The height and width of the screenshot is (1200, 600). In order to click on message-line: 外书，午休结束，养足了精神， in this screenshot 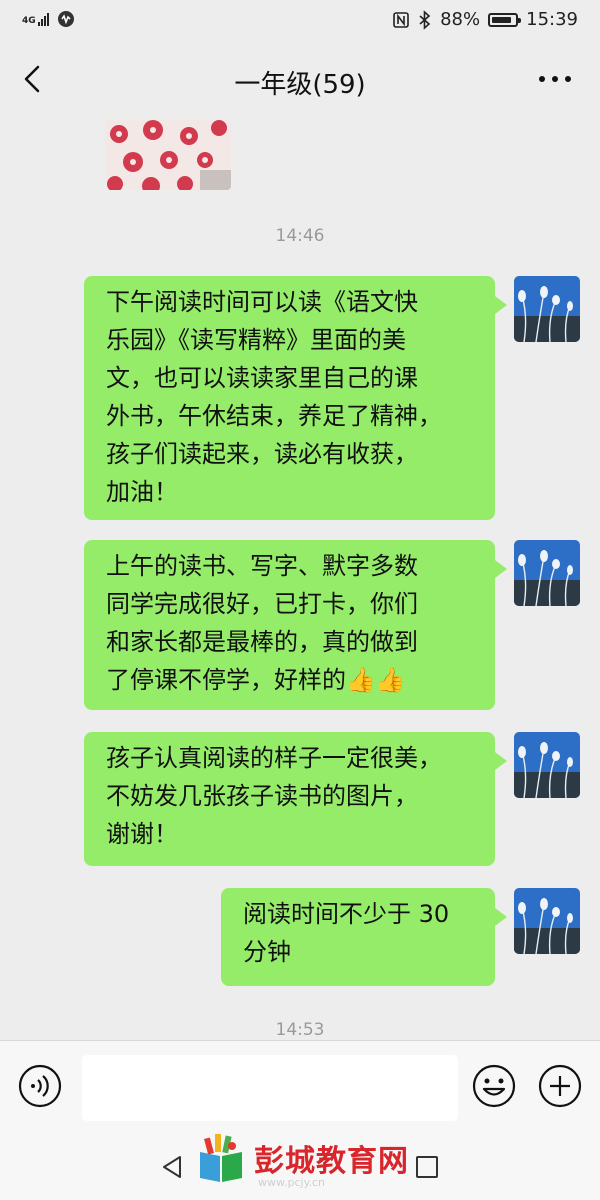, I will do `click(274, 416)`.